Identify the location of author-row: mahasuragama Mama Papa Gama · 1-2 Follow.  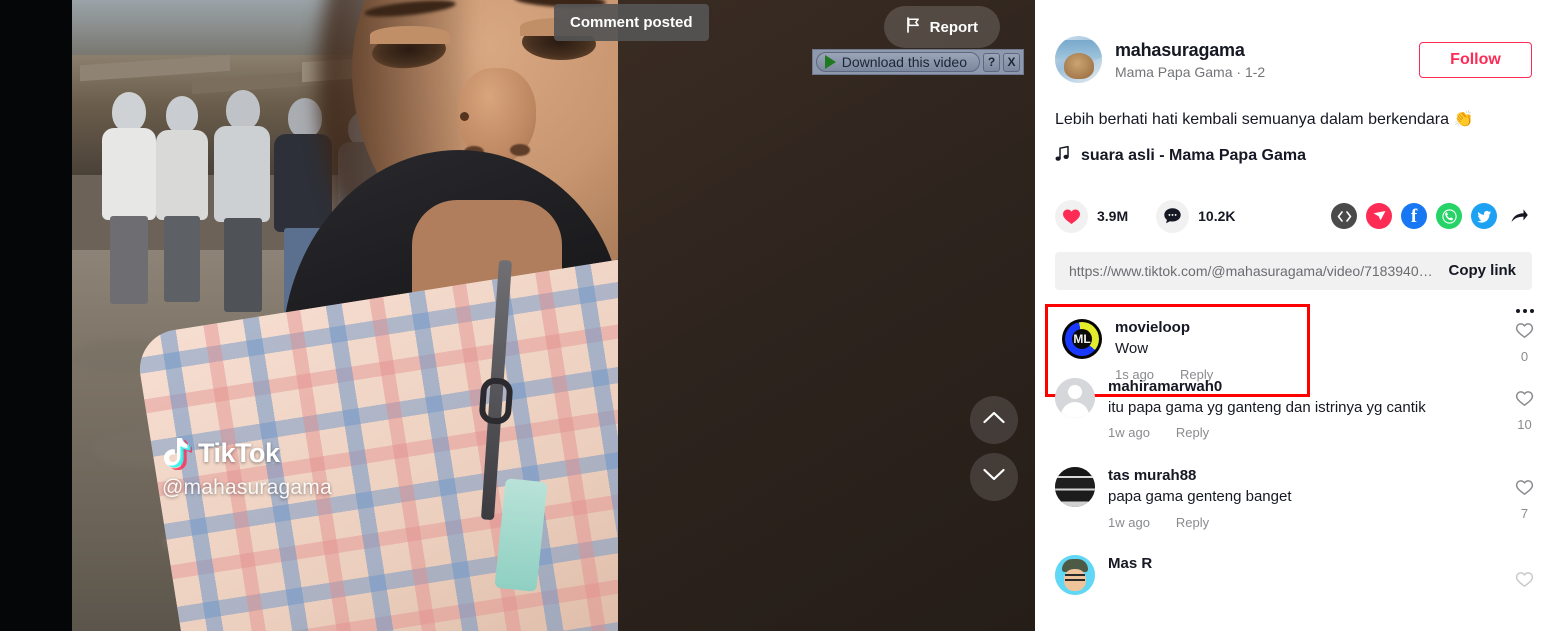
(1293, 59).